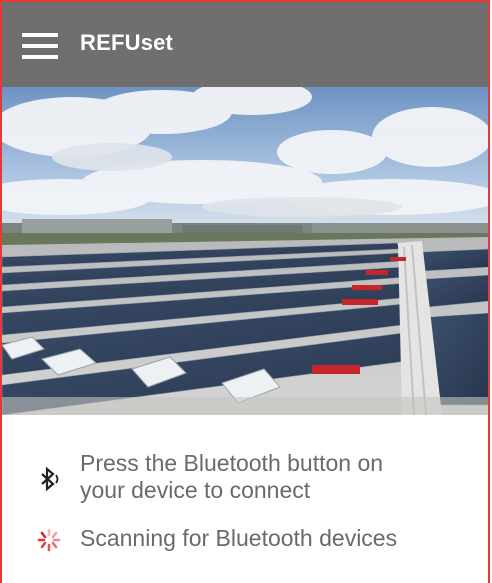 This screenshot has height=583, width=492. I want to click on scanning-text: Scanning for Bluetooth devices, so click(239, 538).